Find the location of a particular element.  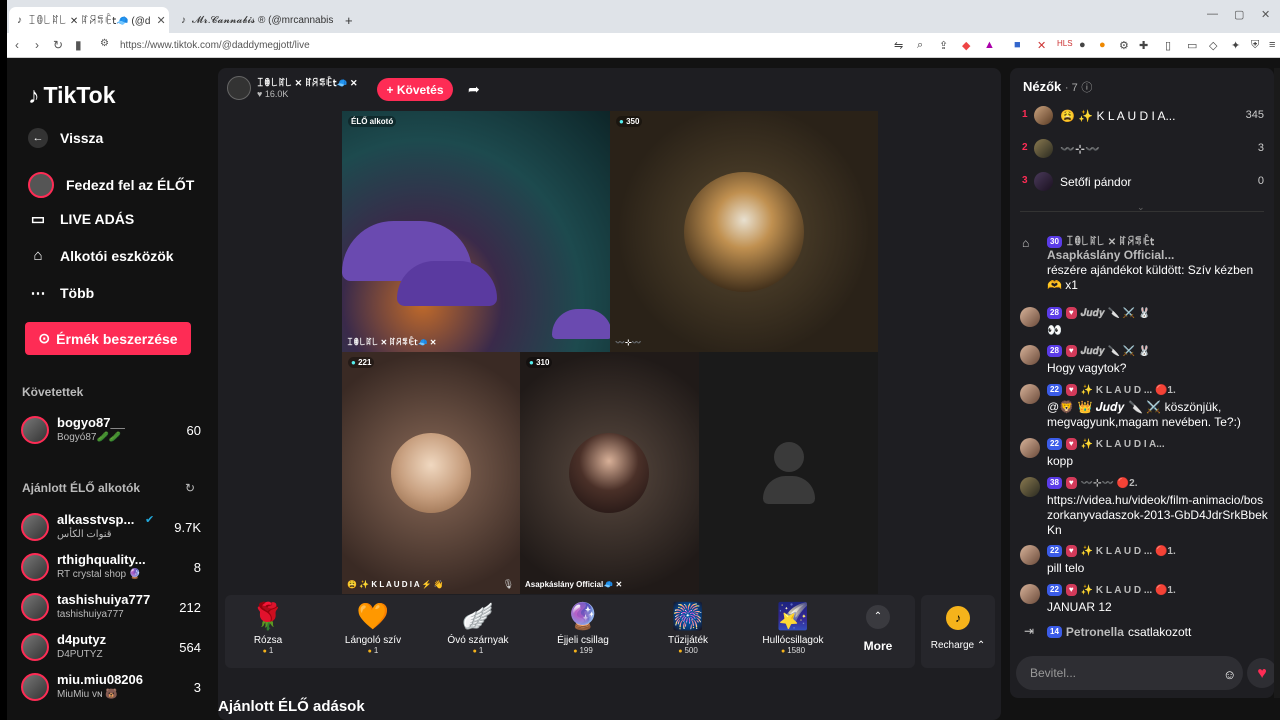

tiktok-logo: ♪ TikTok is located at coordinates (72, 95).